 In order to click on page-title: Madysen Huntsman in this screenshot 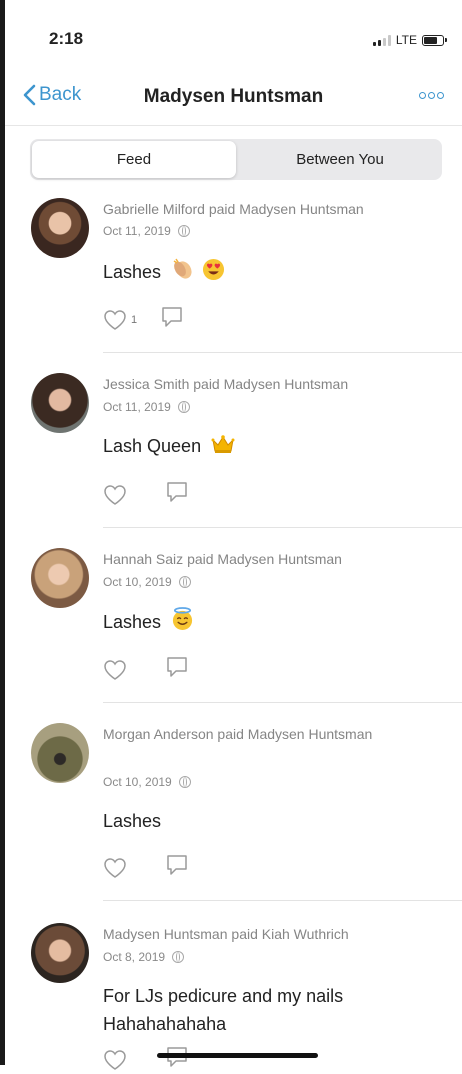, I will do `click(233, 96)`.